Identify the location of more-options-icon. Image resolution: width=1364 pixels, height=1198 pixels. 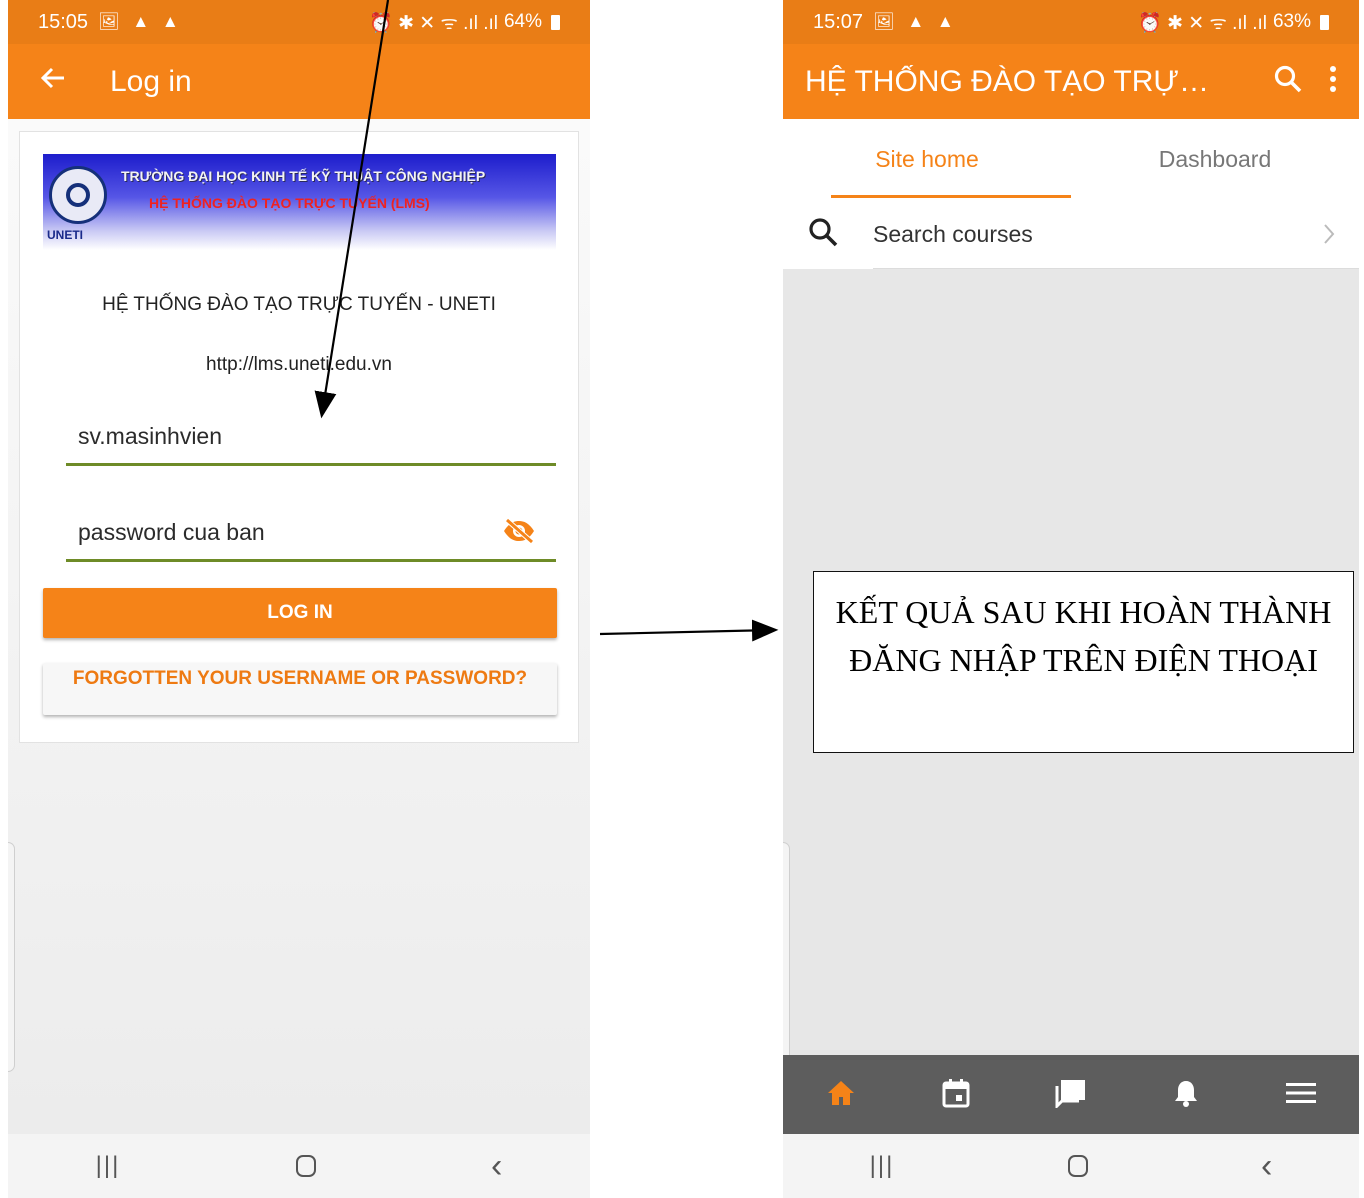
(1333, 81).